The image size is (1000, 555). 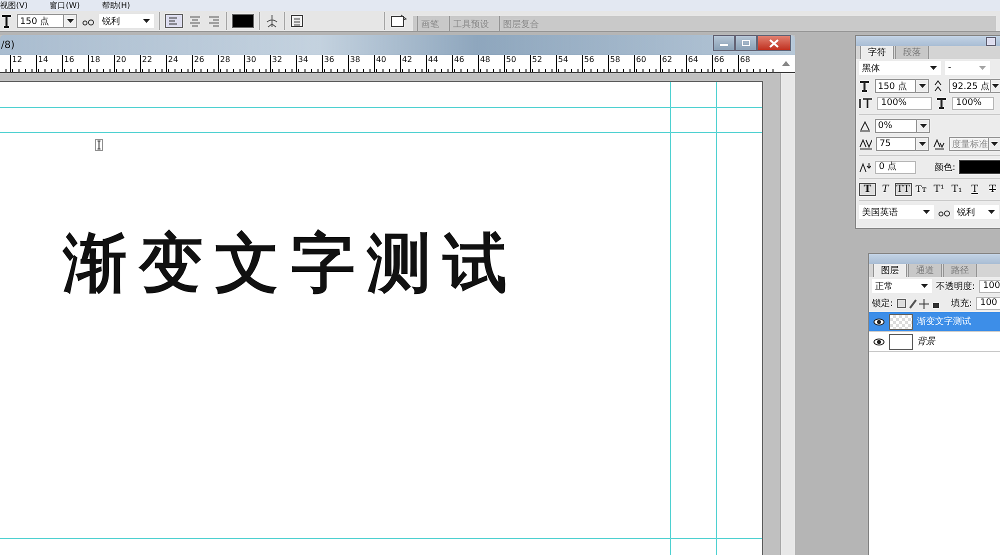 What do you see at coordinates (297, 21) in the screenshot?
I see `palette-icon` at bounding box center [297, 21].